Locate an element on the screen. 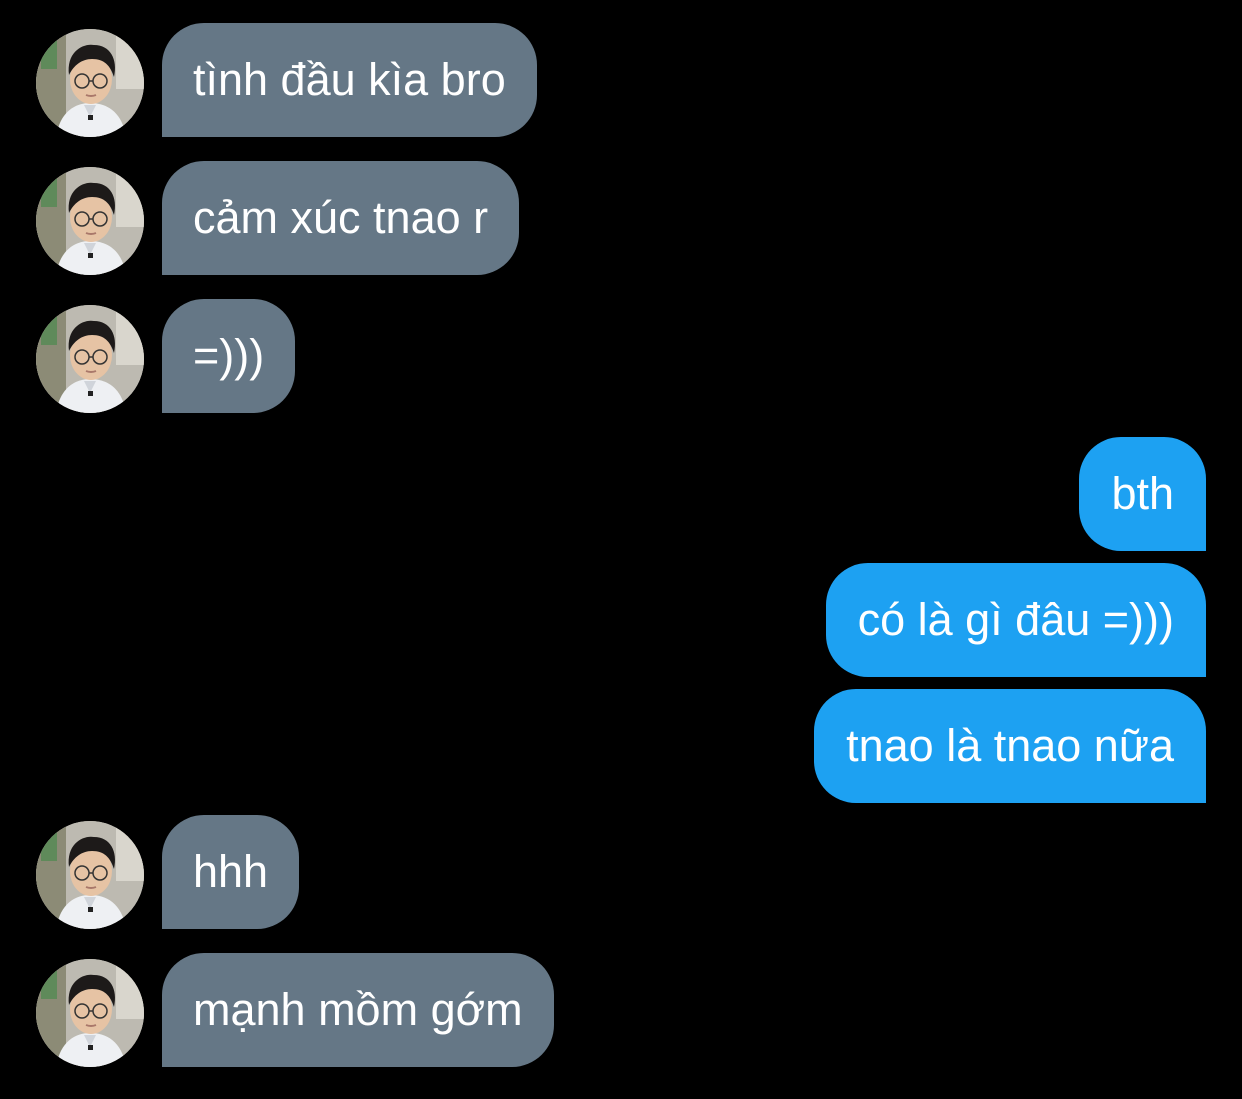  message-bubble-incoming: tình đầu kìa bro is located at coordinates (349, 80).